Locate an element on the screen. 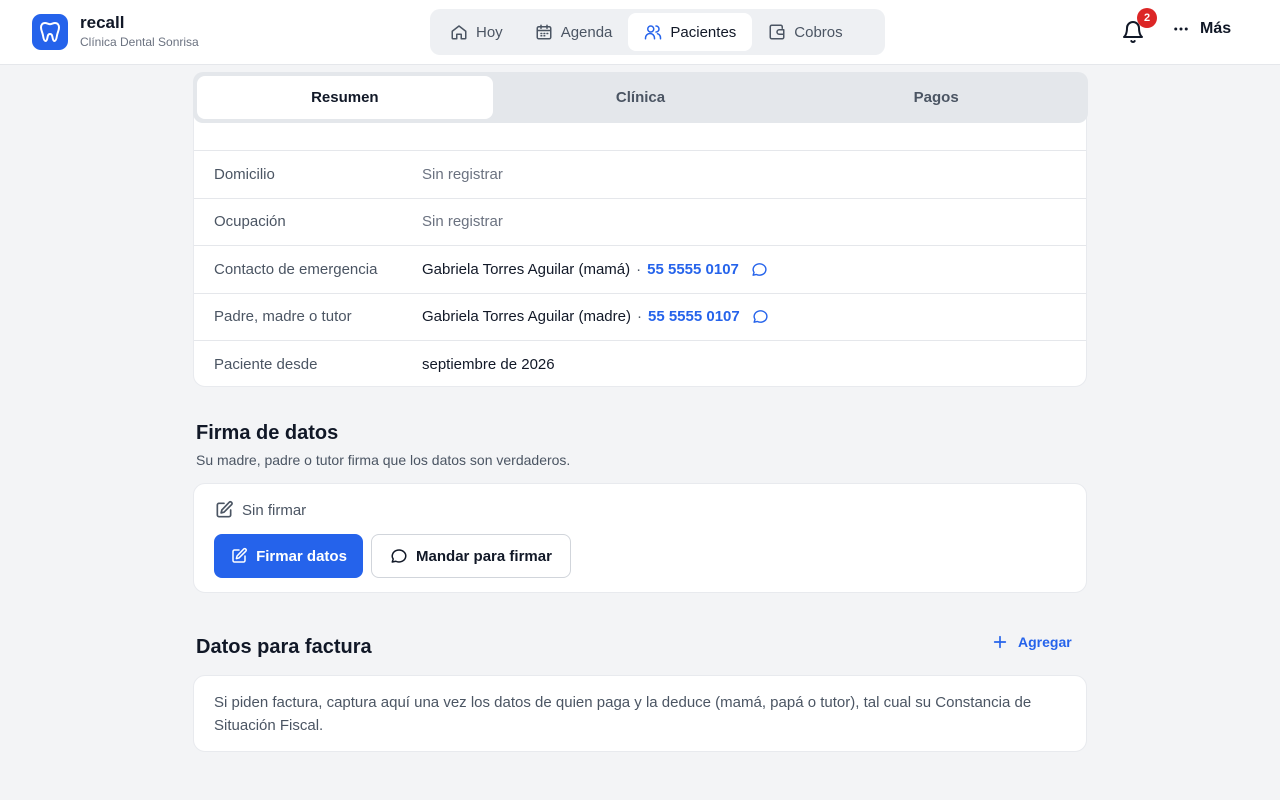 Image resolution: width=1280 pixels, height=800 pixels. signature-status: Sin firmar is located at coordinates (260, 510).